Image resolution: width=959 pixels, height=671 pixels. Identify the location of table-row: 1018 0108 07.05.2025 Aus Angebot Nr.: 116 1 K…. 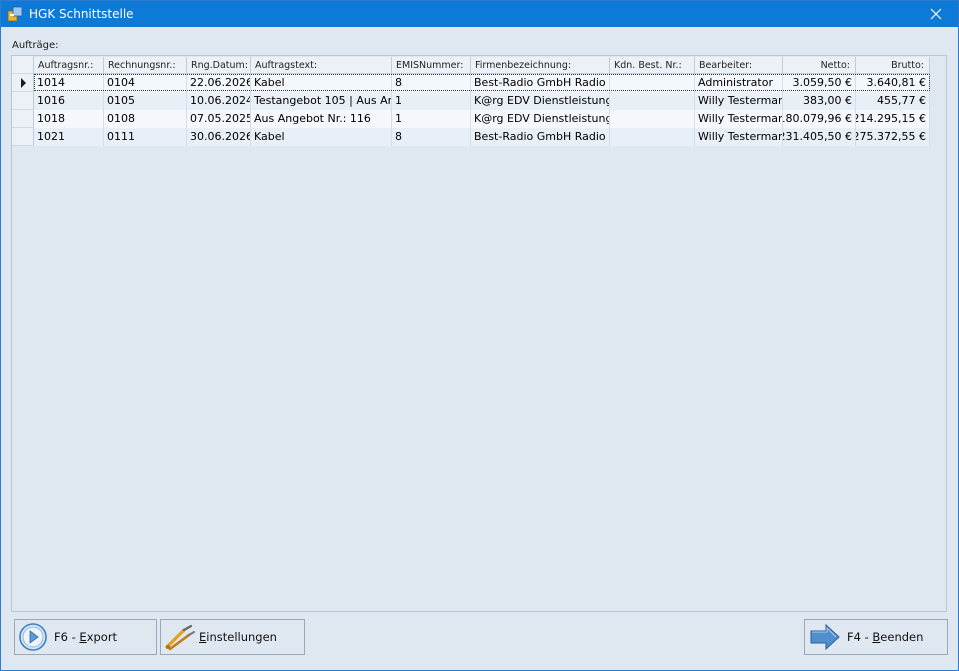
(479, 119).